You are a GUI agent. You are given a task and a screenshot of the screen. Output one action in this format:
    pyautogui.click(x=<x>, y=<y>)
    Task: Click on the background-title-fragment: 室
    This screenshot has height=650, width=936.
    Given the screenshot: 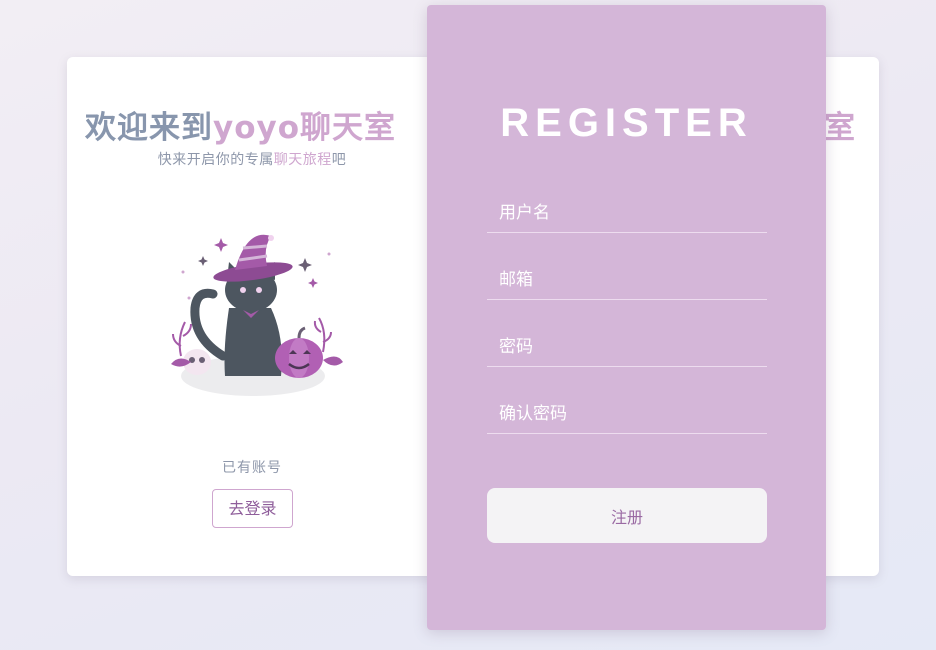 What is the action you would take?
    pyautogui.click(x=839, y=128)
    